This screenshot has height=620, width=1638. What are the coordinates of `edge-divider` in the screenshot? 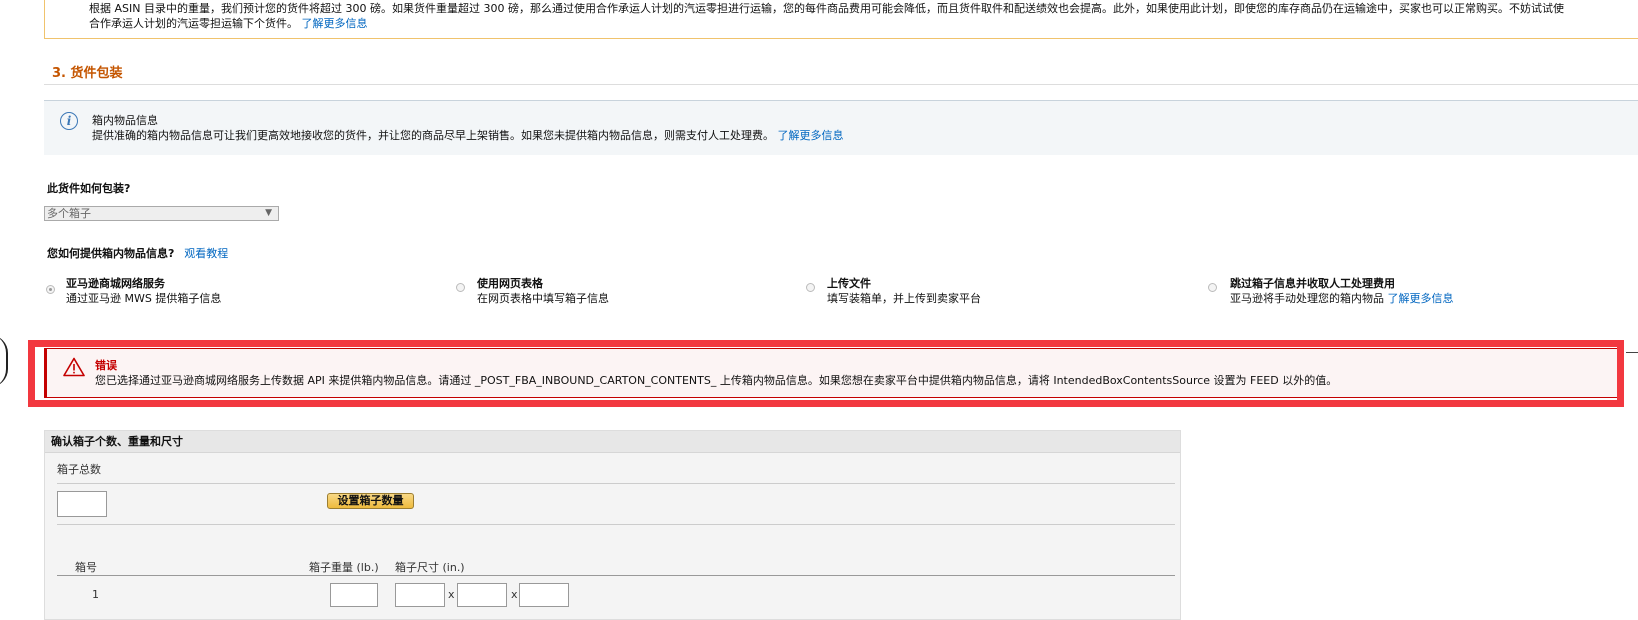 It's located at (1632, 352).